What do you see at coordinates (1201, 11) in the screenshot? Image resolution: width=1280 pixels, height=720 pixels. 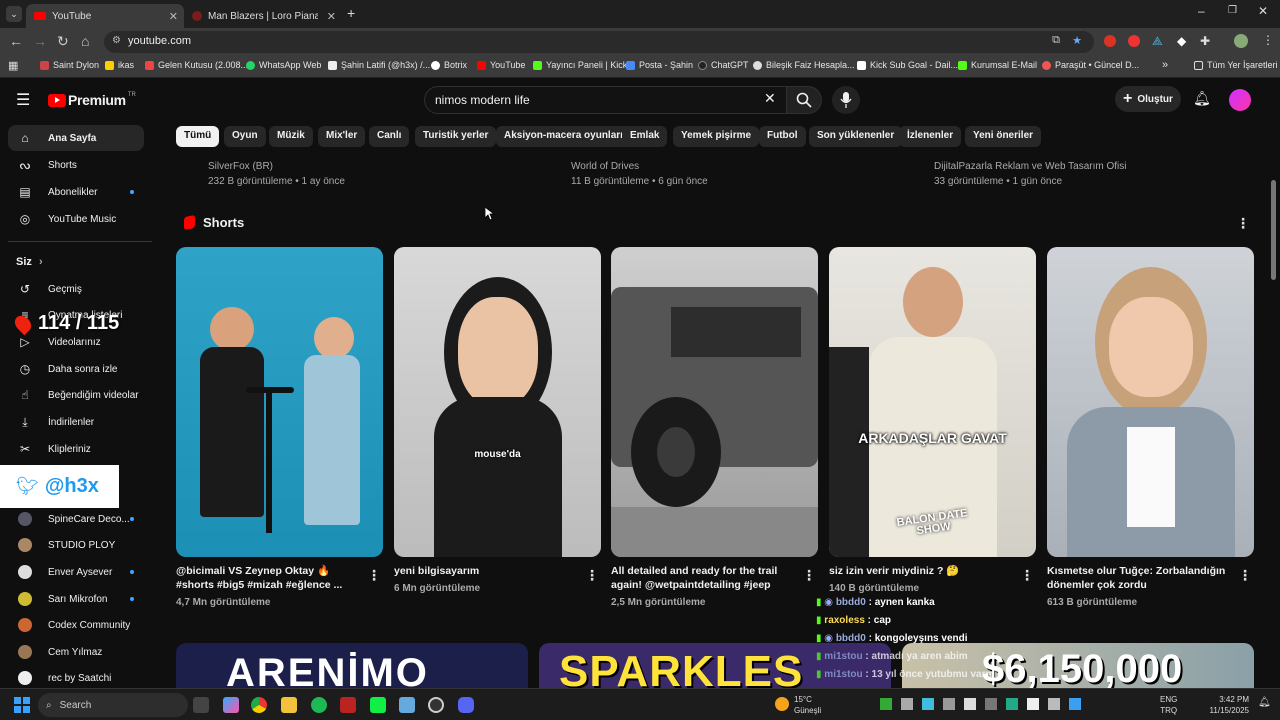 I see `minimize-icon: –` at bounding box center [1201, 11].